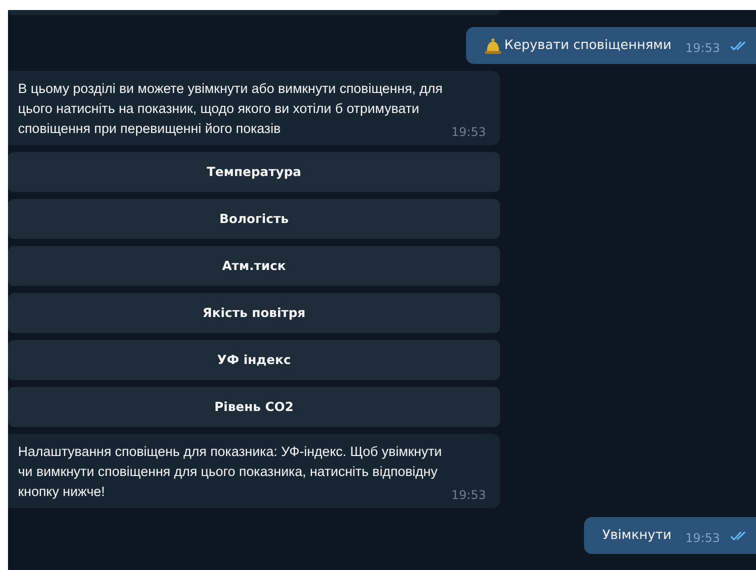 This screenshot has height=570, width=756. What do you see at coordinates (254, 360) in the screenshot?
I see `keyboard-button: УФ індекс` at bounding box center [254, 360].